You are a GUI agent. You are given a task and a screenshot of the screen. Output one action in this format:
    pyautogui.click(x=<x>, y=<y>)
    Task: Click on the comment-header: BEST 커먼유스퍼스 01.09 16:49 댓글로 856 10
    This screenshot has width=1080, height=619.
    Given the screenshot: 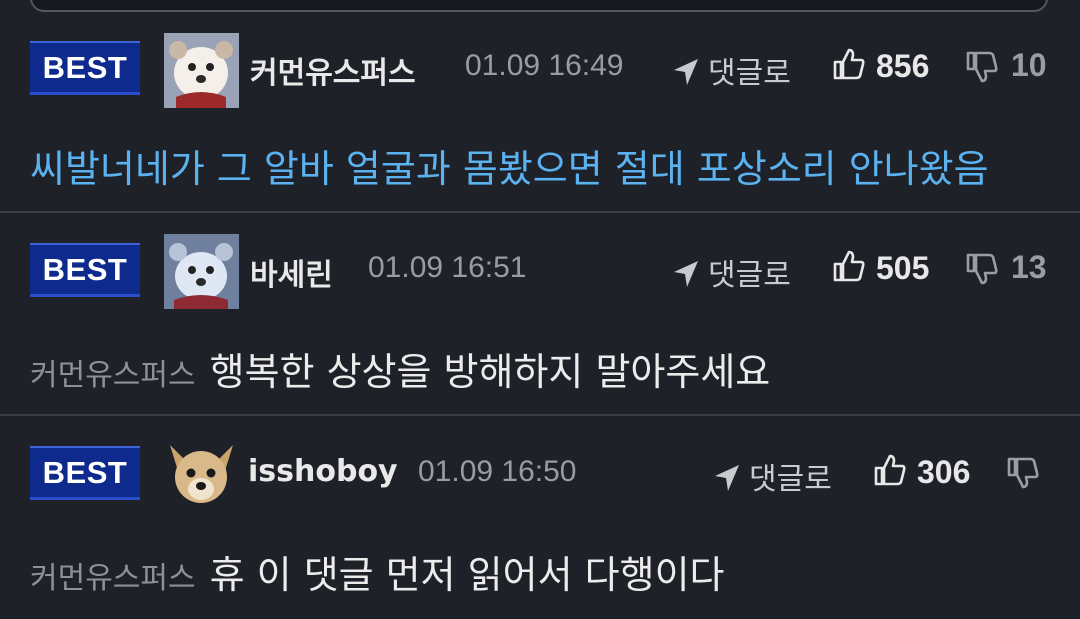 What is the action you would take?
    pyautogui.click(x=540, y=68)
    